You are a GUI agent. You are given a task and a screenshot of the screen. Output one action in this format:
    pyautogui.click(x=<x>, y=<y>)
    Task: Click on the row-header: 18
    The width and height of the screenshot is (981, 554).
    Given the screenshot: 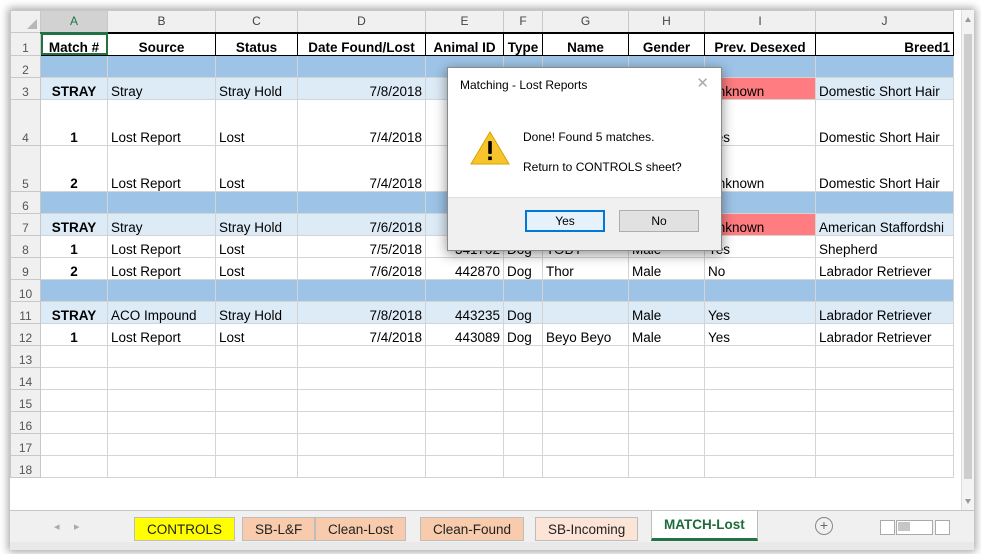 What is the action you would take?
    pyautogui.click(x=25, y=466)
    